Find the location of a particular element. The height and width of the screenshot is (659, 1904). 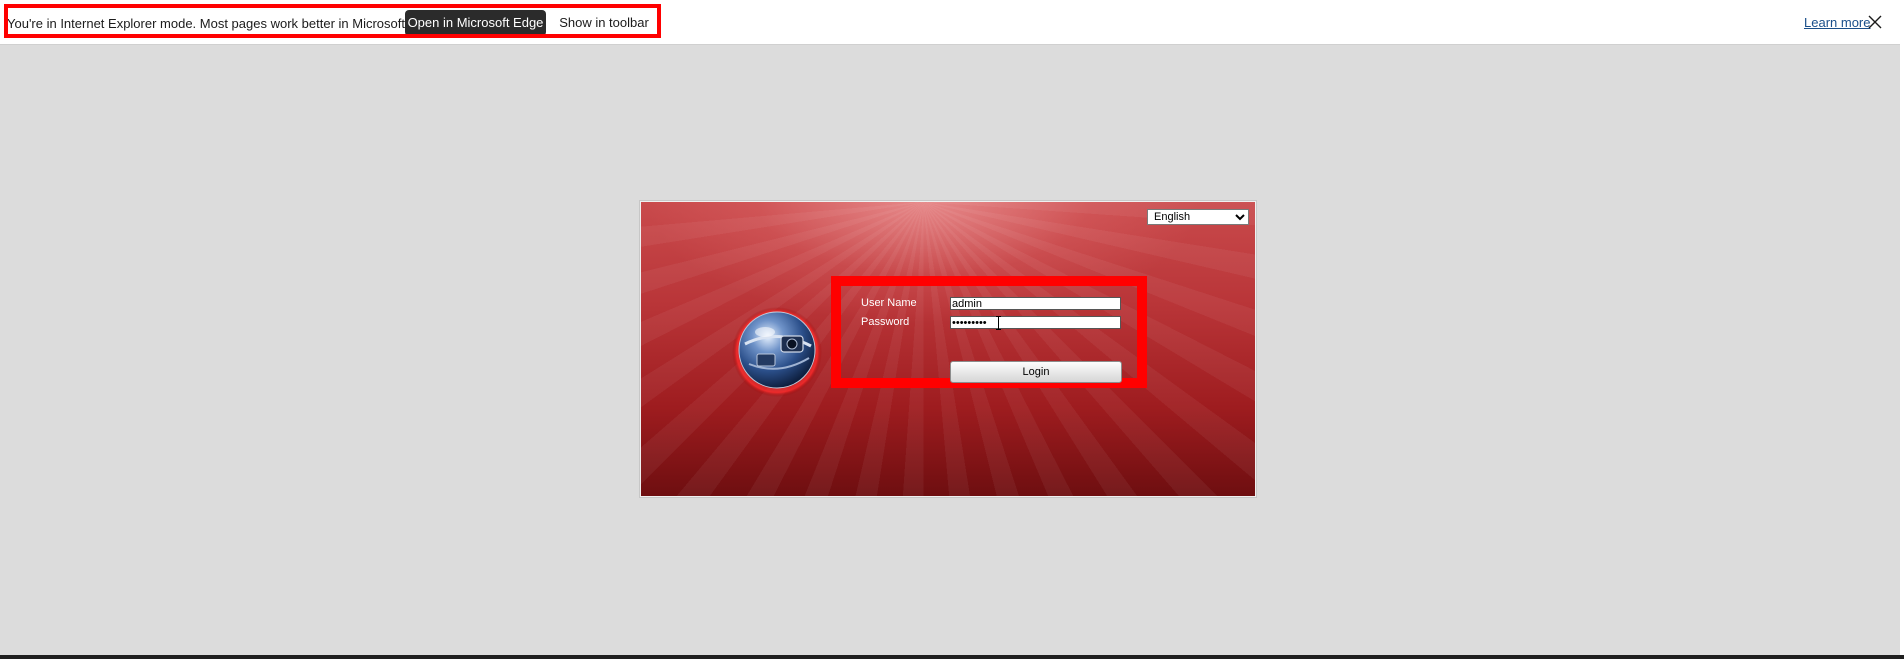

window-bottom-edge is located at coordinates (952, 657).